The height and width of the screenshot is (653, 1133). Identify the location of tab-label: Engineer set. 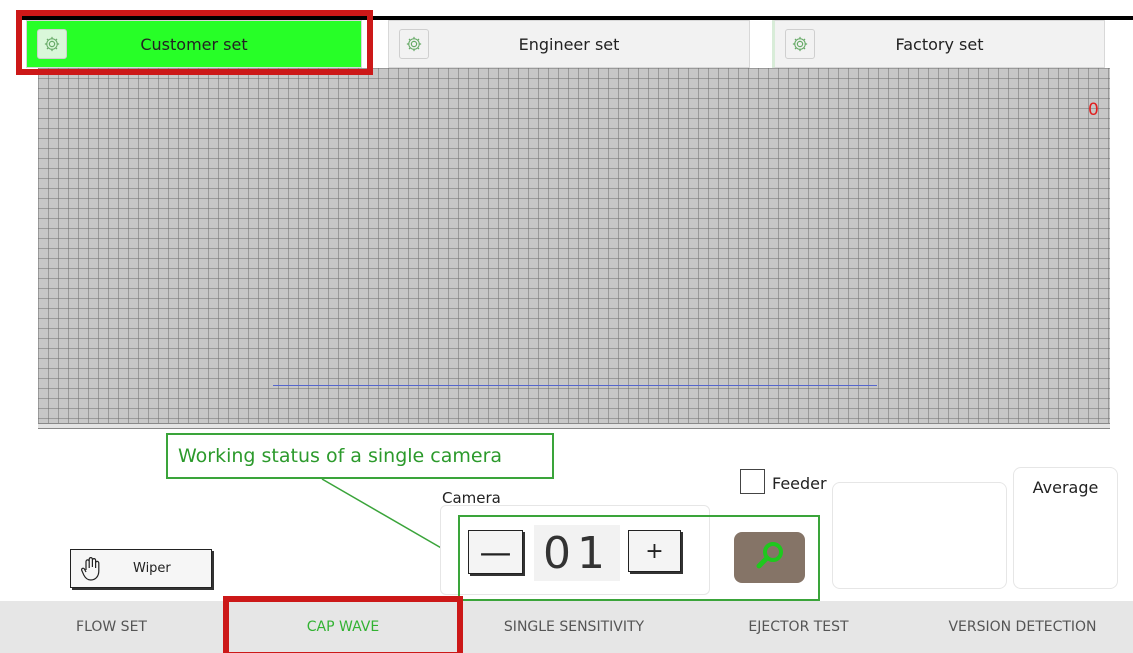
(569, 44).